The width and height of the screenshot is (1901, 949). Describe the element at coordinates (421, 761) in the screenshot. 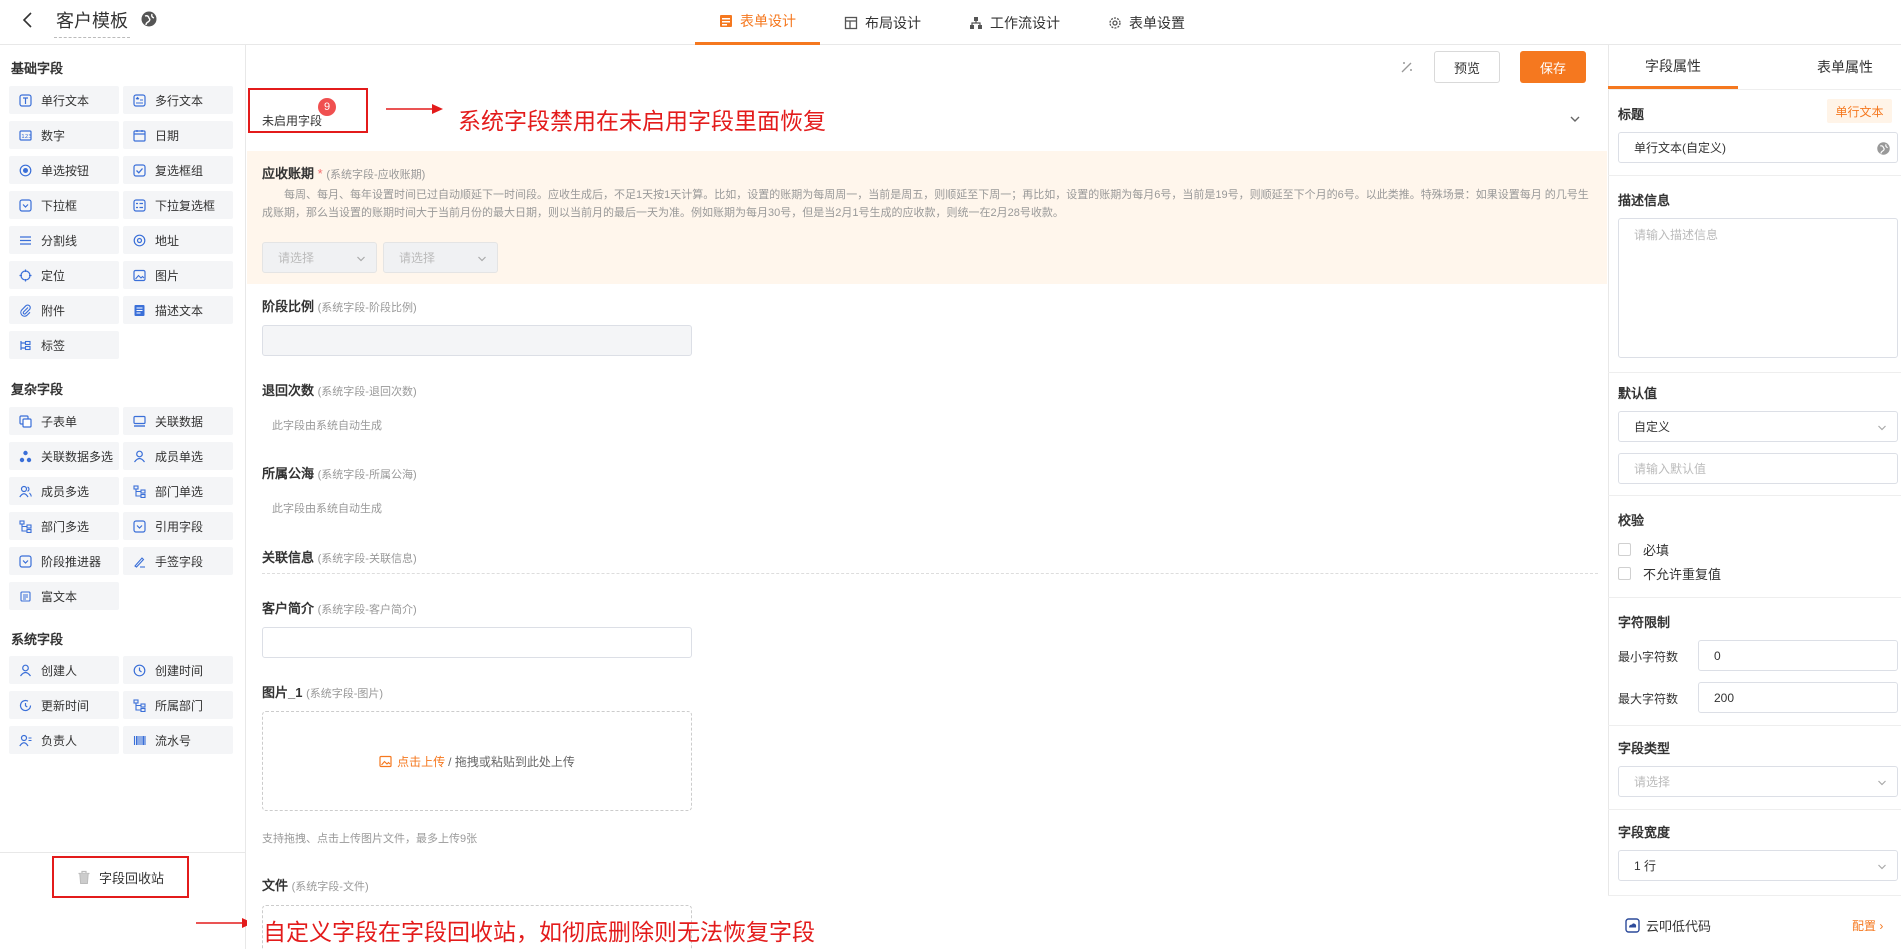

I see `upload-click-link: 点击上传` at that location.